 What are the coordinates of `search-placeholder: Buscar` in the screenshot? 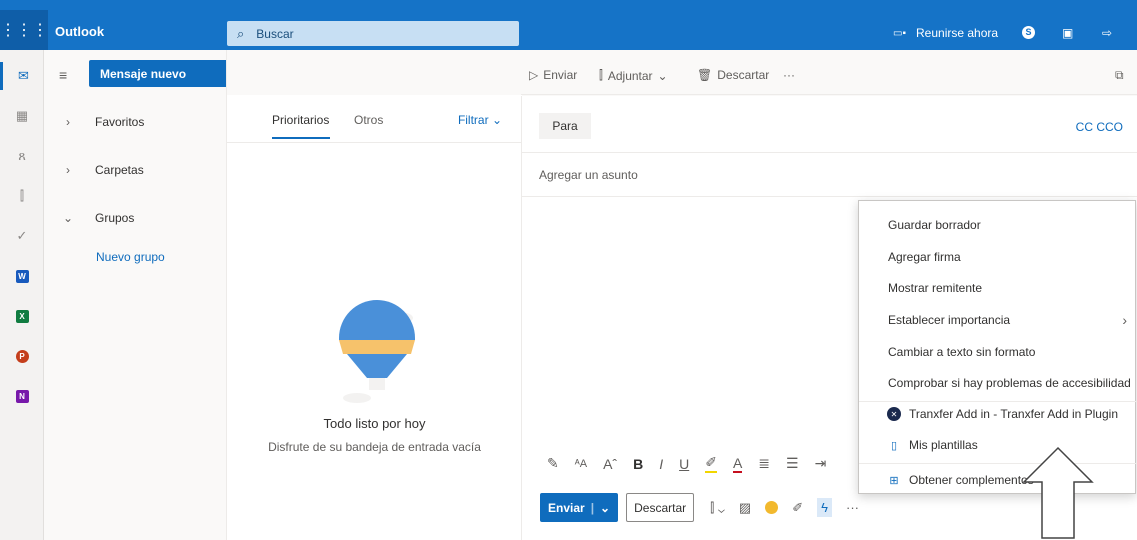 It's located at (275, 33).